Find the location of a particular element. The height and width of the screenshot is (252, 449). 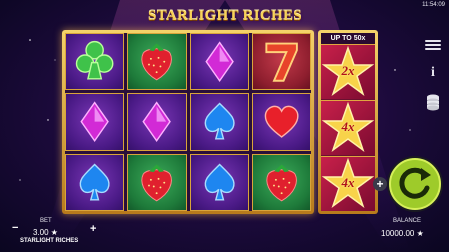

heart-icon is located at coordinates (281, 122).